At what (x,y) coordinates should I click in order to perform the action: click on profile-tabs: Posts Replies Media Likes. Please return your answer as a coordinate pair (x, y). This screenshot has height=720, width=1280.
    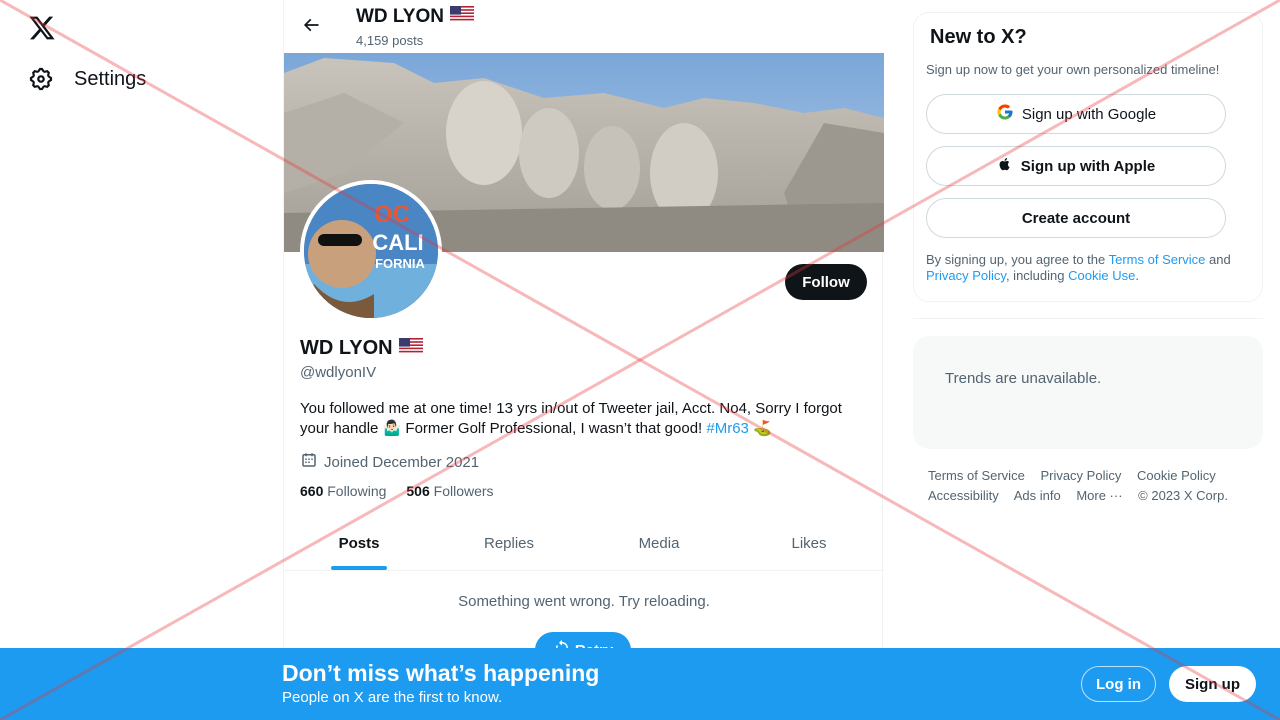
    Looking at the image, I should click on (584, 544).